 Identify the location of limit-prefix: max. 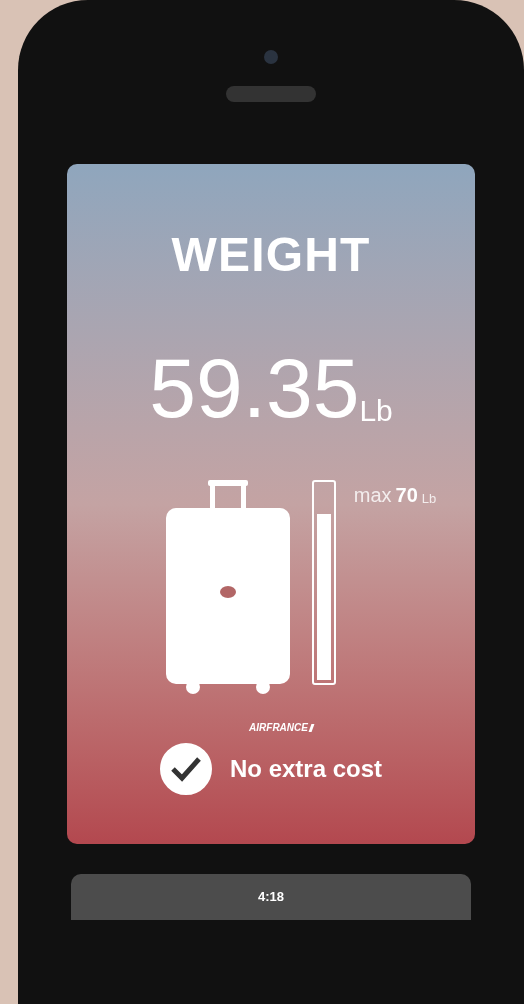
(372, 495).